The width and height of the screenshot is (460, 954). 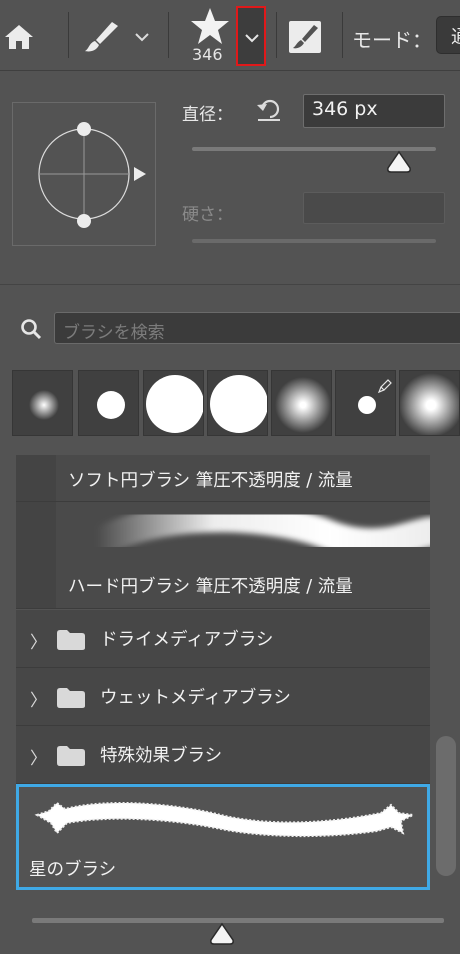 I want to click on thumbnail-soft-round-large, so click(x=429, y=403).